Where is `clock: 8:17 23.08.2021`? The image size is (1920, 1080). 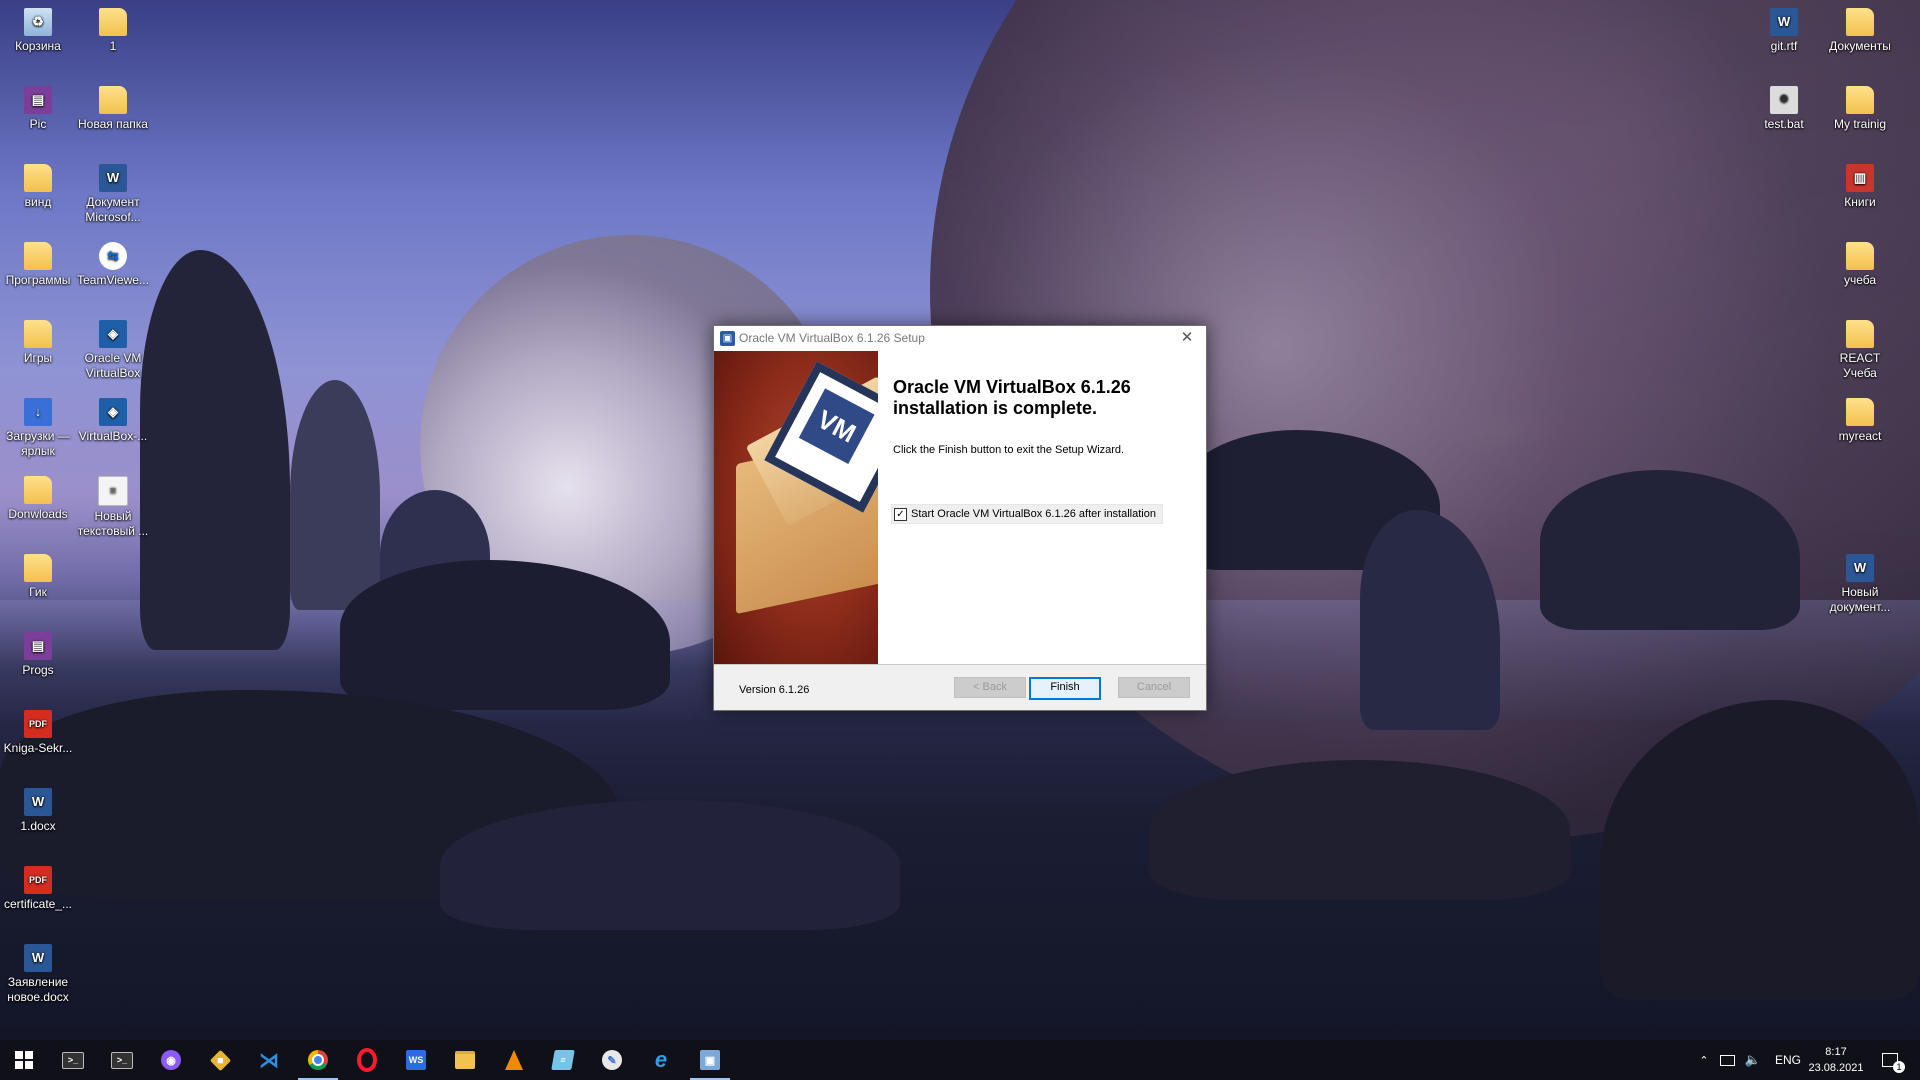
clock: 8:17 23.08.2021 is located at coordinates (1836, 1060).